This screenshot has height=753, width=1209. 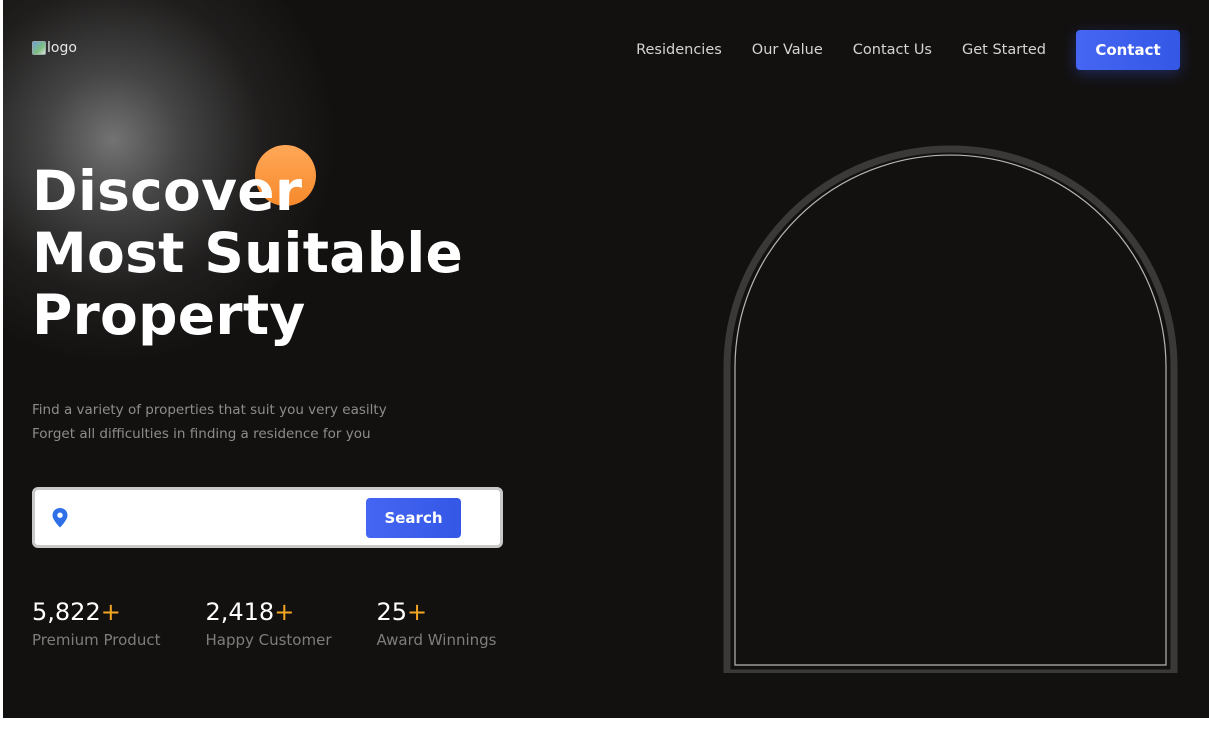 What do you see at coordinates (250, 612) in the screenshot?
I see `stat-number: 2,418+` at bounding box center [250, 612].